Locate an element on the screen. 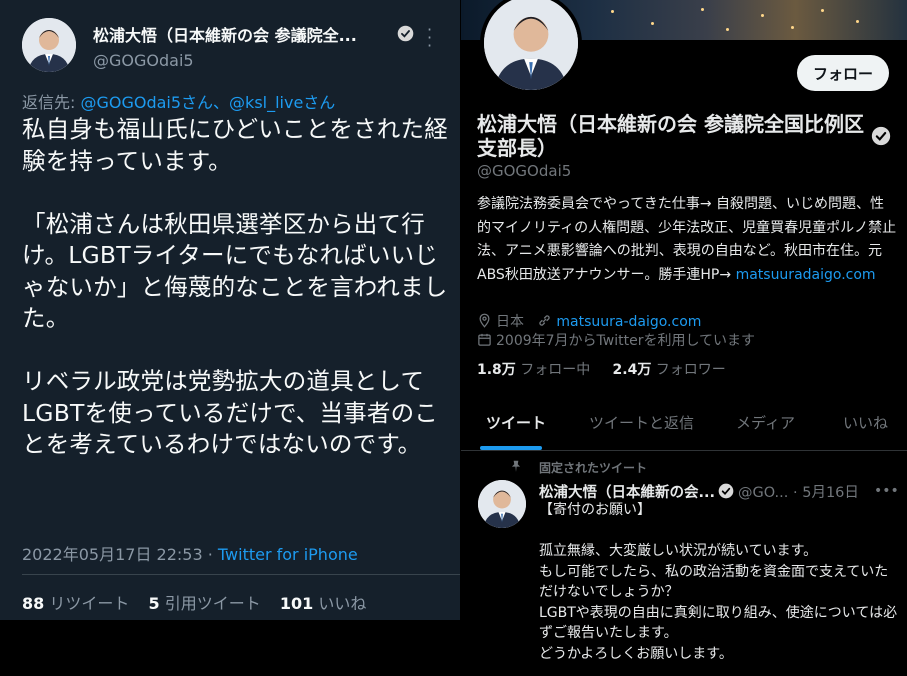 This screenshot has width=907, height=676. pinned-tweet-handle-date: @GO... · 5月16日 is located at coordinates (798, 491).